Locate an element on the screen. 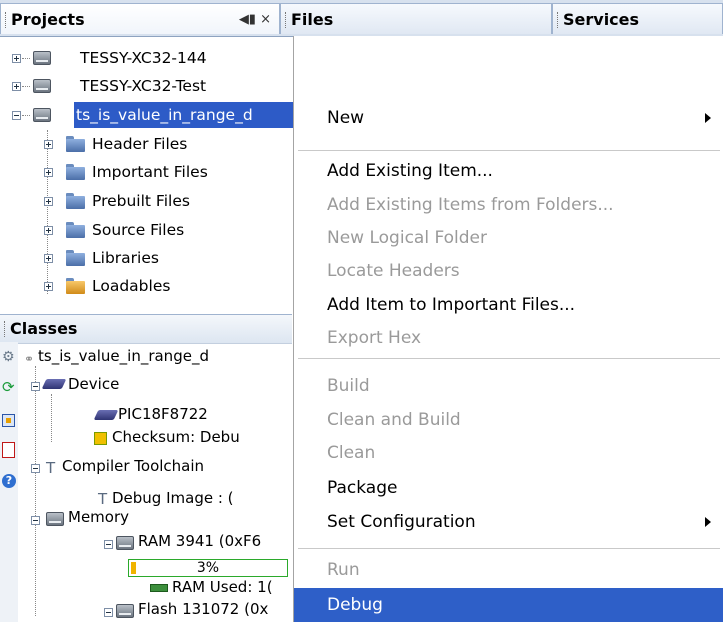 Image resolution: width=723 pixels, height=622 pixels. ram-label: RAM 3941 (0xF6 is located at coordinates (200, 541).